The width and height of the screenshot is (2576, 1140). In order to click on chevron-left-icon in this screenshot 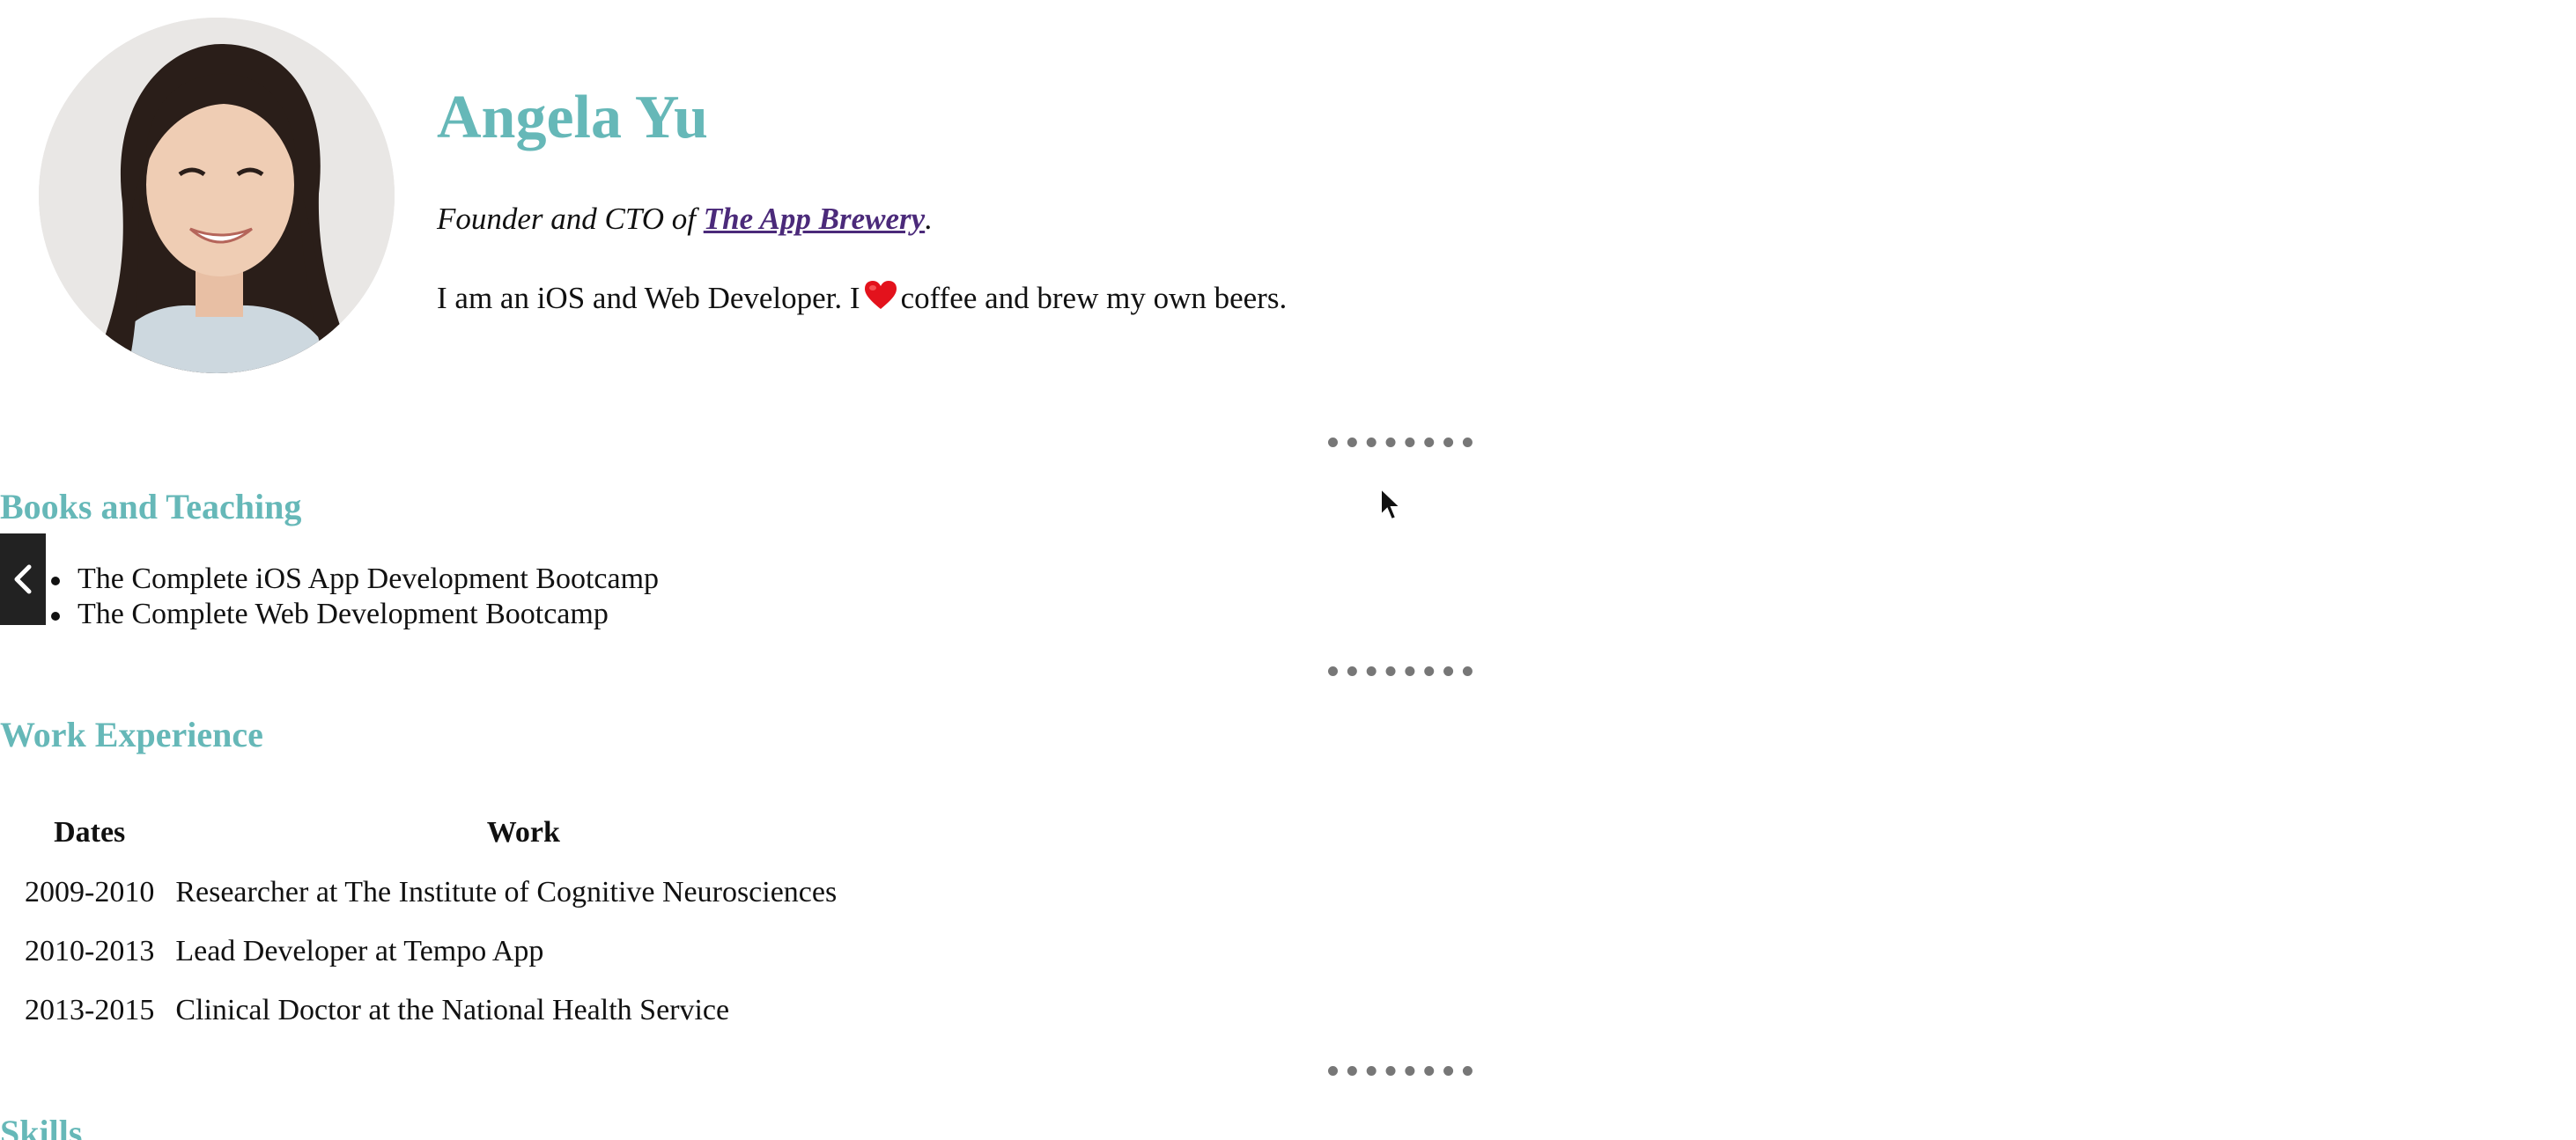, I will do `click(23, 579)`.